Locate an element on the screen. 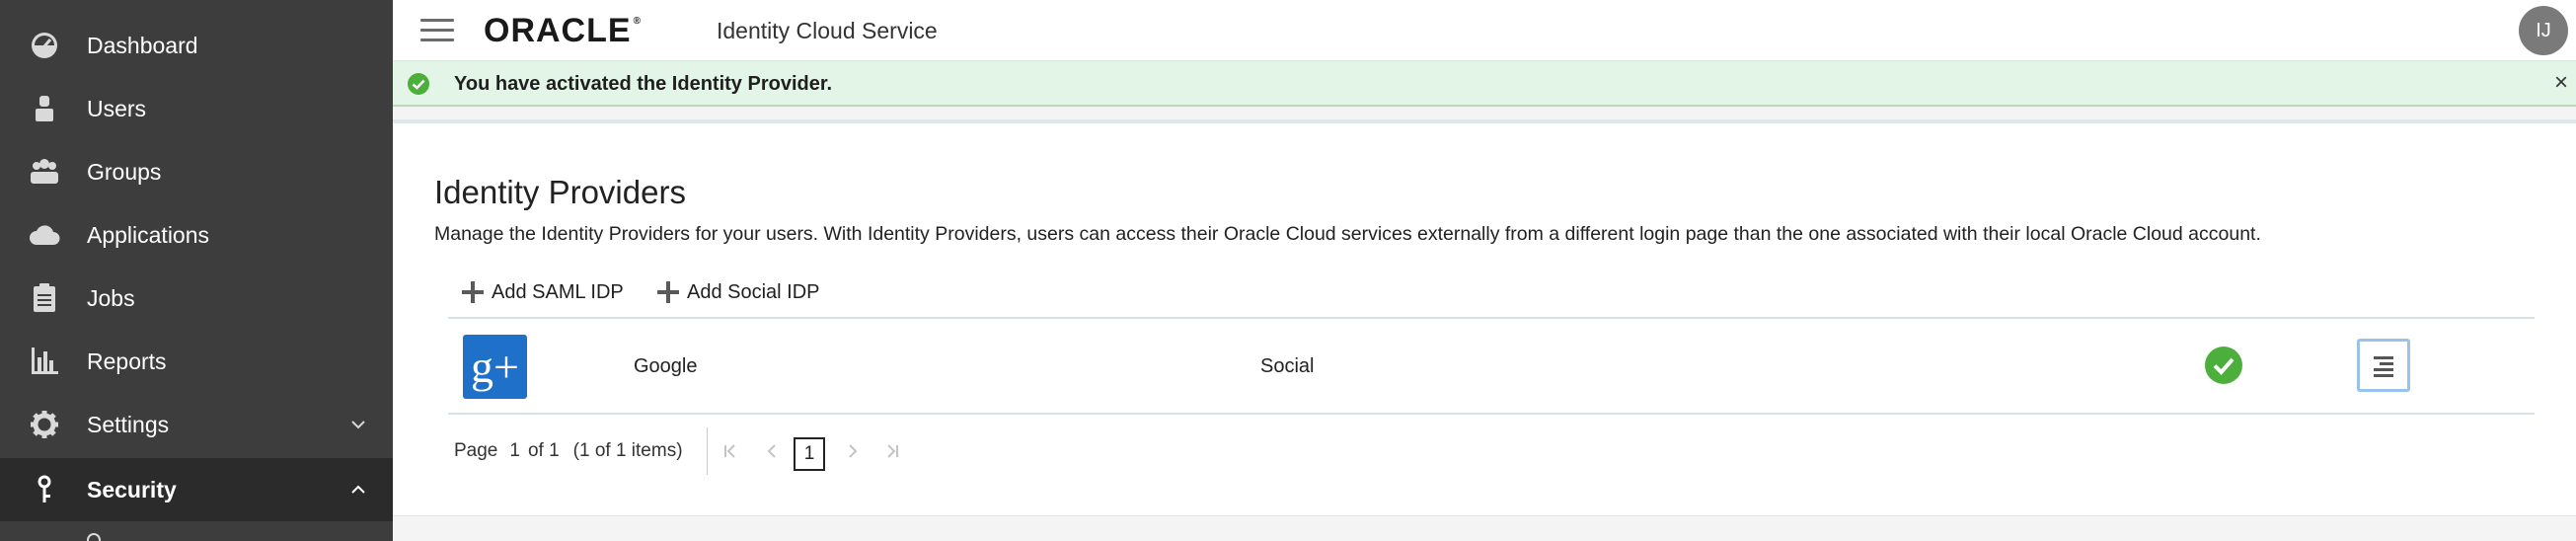 This screenshot has height=541, width=2576. add-saml-idp-button: Add SAML IDP is located at coordinates (543, 292).